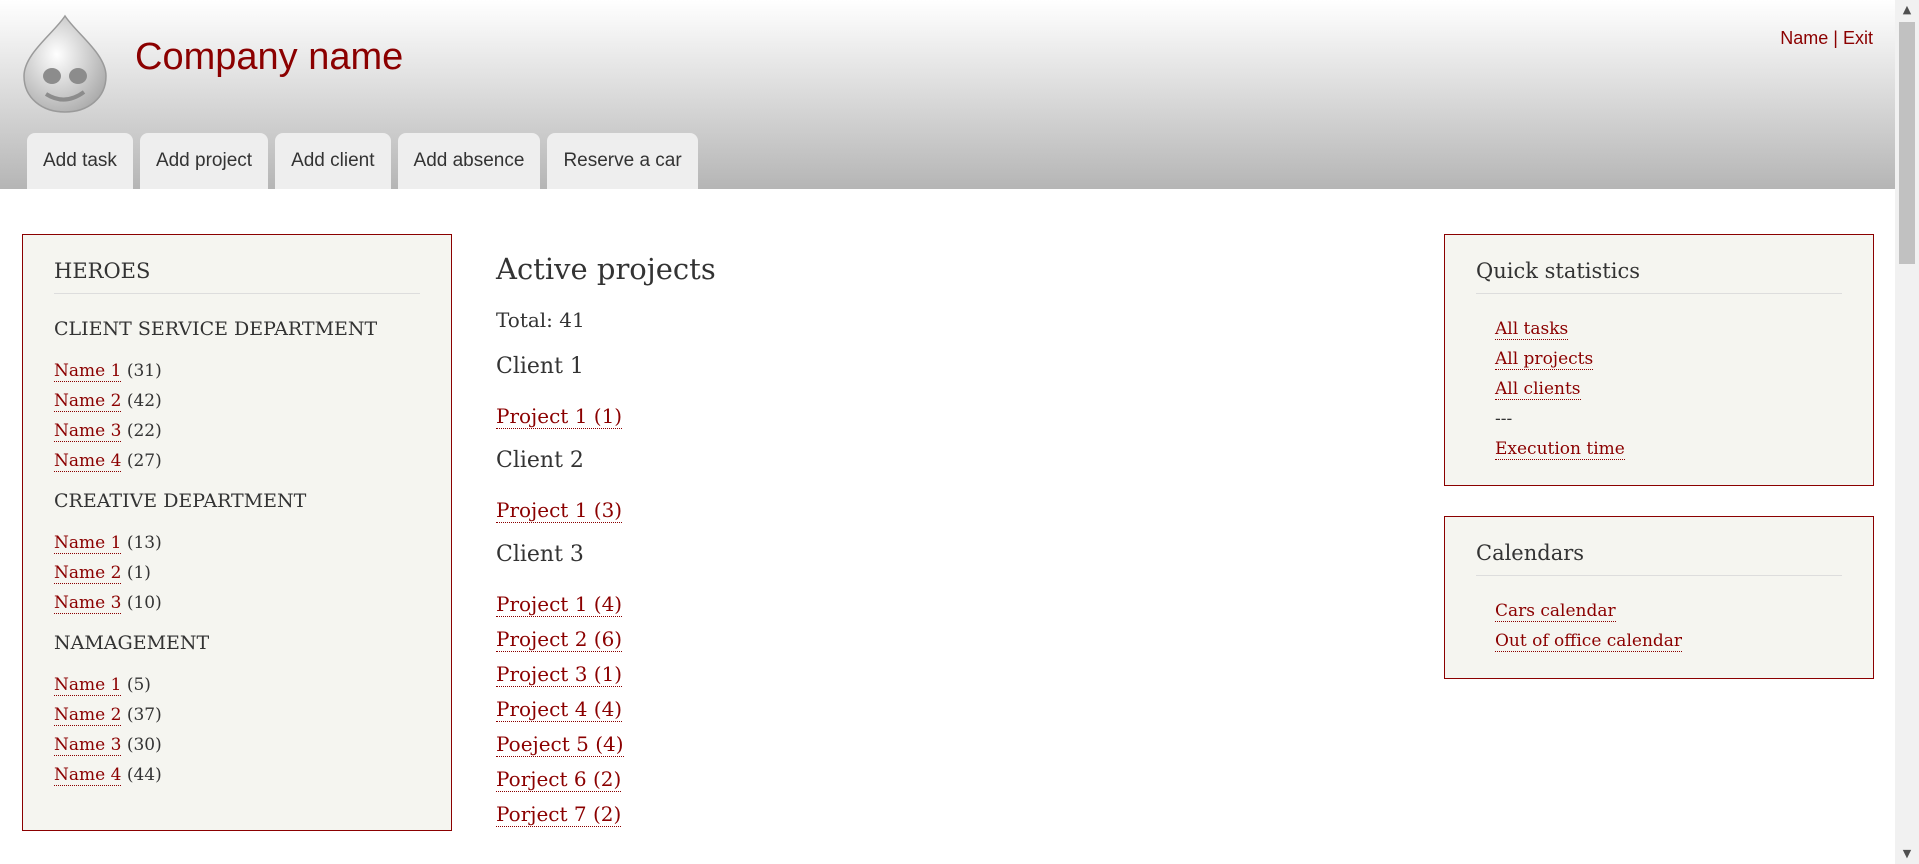 This screenshot has height=864, width=1919. What do you see at coordinates (237, 371) in the screenshot?
I see `list-item: Name 1 (31)` at bounding box center [237, 371].